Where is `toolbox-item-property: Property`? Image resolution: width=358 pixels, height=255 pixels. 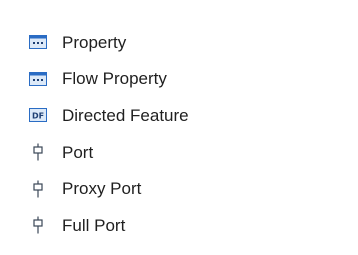 toolbox-item-property: Property is located at coordinates (178, 42).